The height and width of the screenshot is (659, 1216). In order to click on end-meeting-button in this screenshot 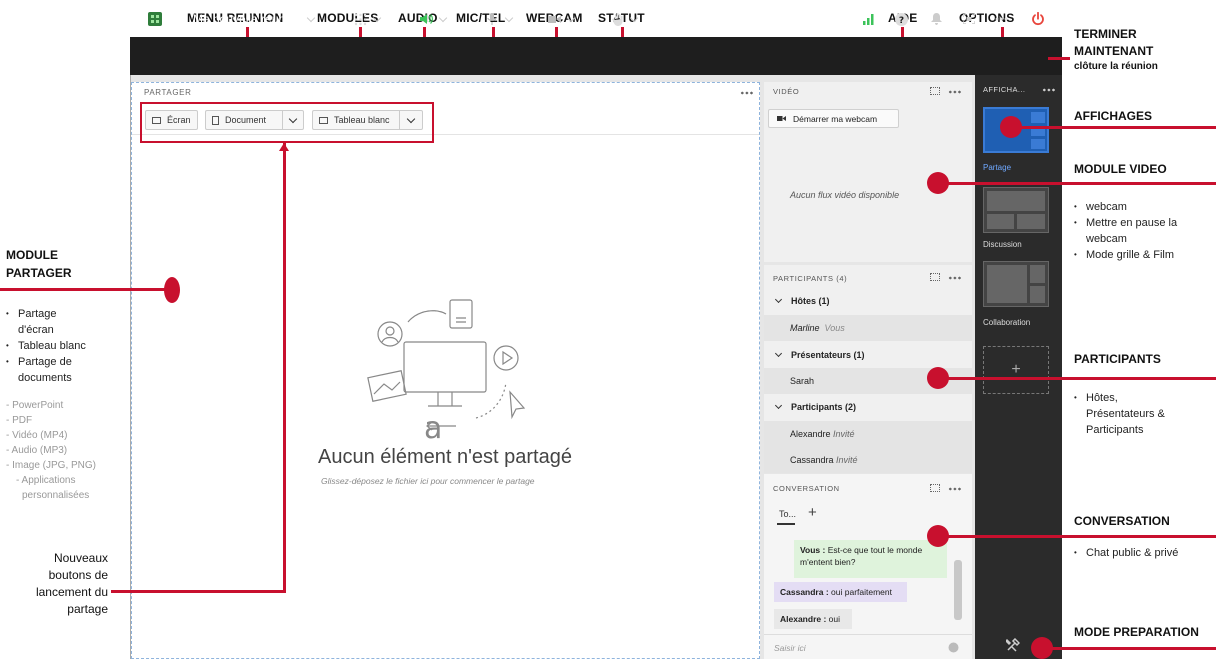, I will do `click(1038, 19)`.